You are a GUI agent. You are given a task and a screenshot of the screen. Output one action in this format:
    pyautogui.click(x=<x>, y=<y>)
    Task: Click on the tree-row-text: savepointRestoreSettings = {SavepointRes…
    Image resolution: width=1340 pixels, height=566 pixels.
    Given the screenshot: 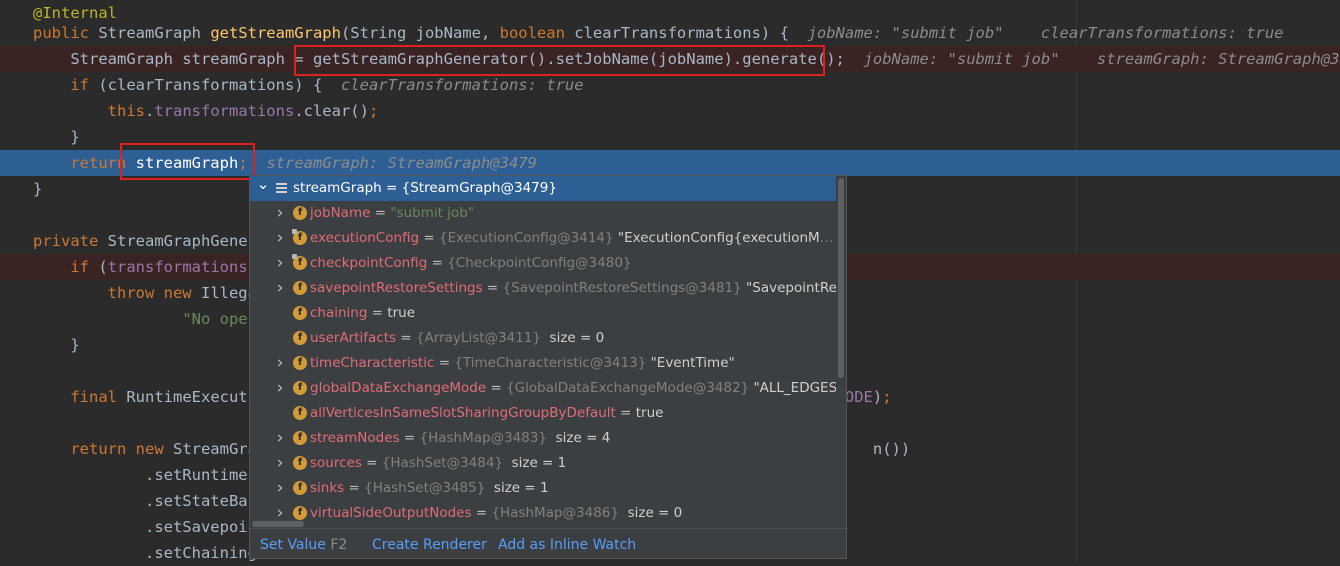 What is the action you would take?
    pyautogui.click(x=573, y=288)
    